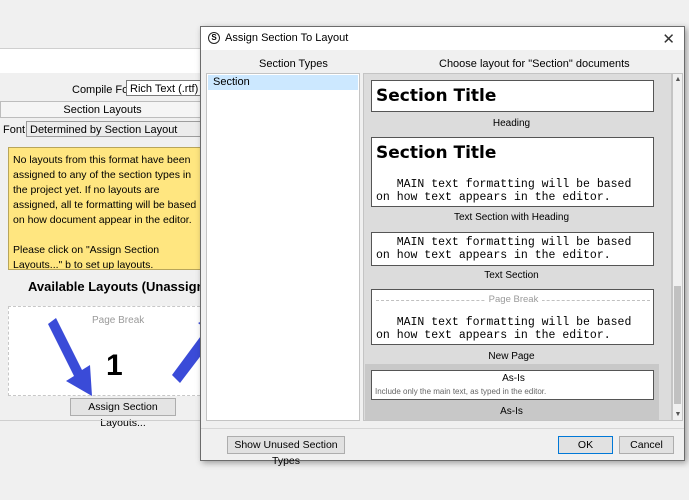 The image size is (689, 500). What do you see at coordinates (511, 411) in the screenshot?
I see `layout-asis-label: As-Is` at bounding box center [511, 411].